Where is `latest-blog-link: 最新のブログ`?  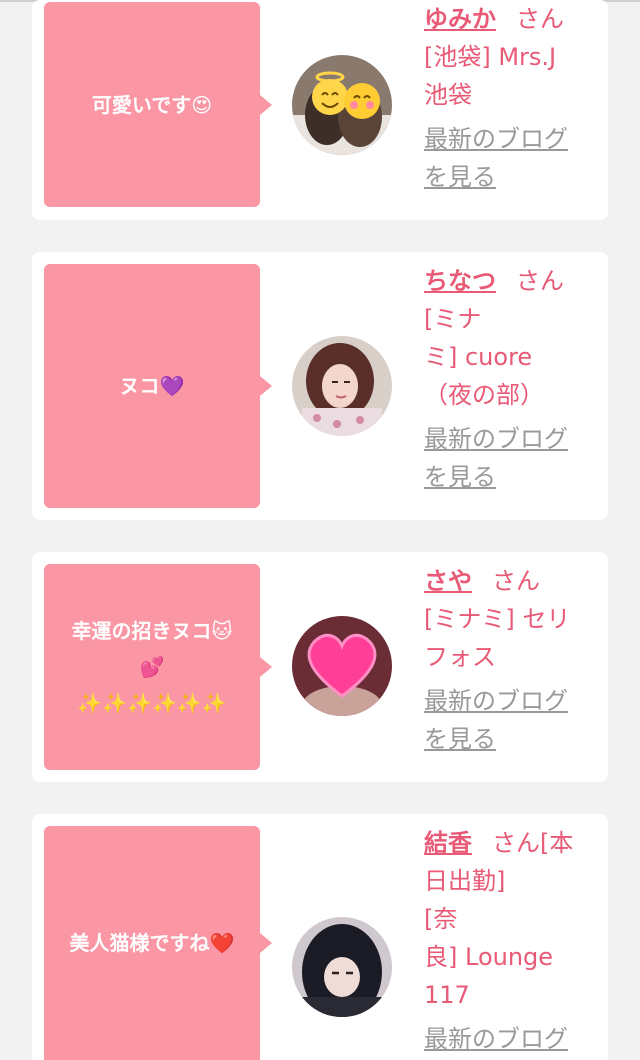 latest-blog-link: 最新のブログ is located at coordinates (512, 1039).